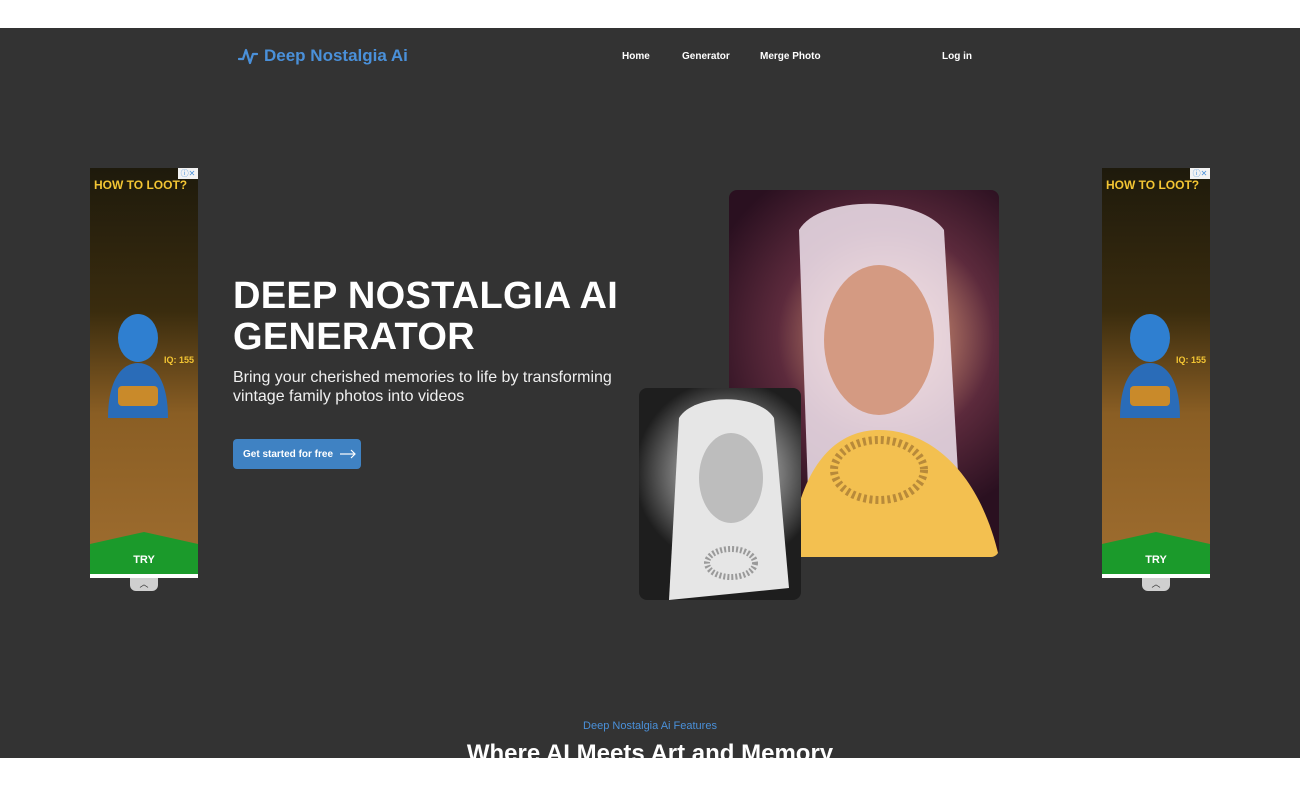  I want to click on ad-banner-right: ⓘ✕ HOW TO LOOT? IQ: 155 TRY, so click(1156, 373).